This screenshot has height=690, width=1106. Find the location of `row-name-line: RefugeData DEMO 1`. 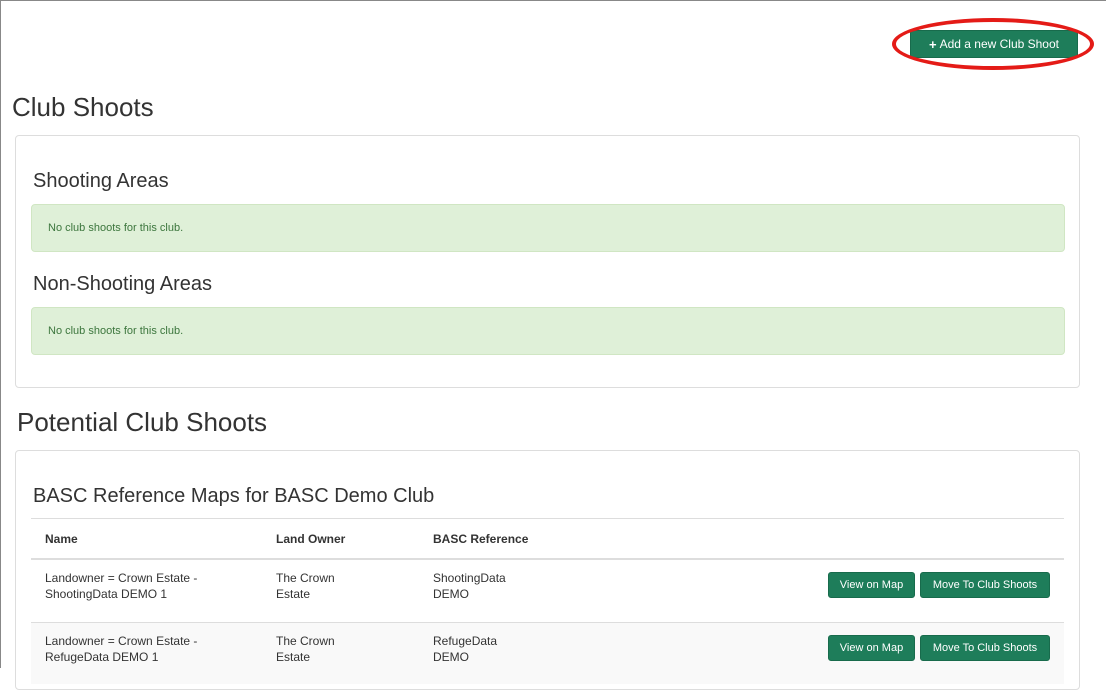

row-name-line: RefugeData DEMO 1 is located at coordinates (102, 657).